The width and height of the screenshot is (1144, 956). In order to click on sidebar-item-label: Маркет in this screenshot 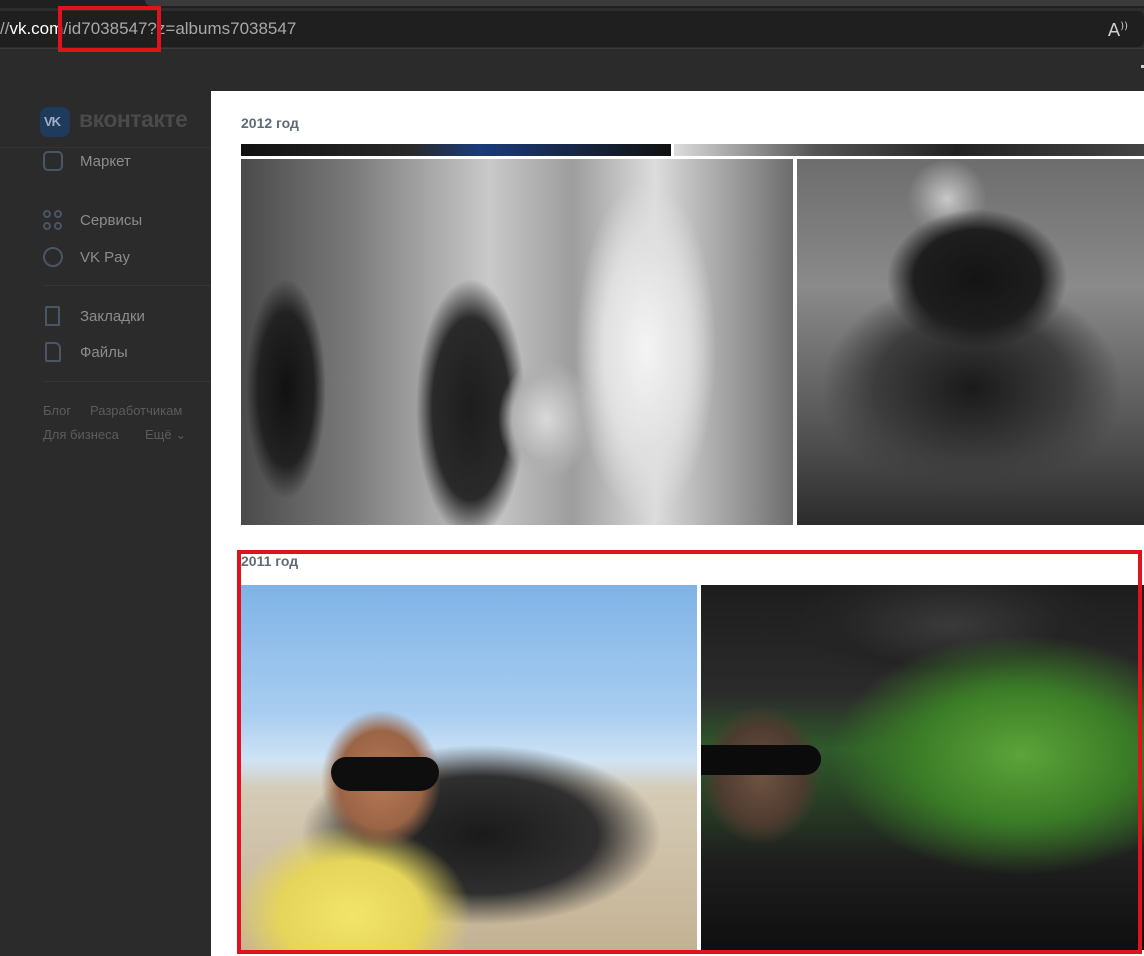, I will do `click(105, 161)`.